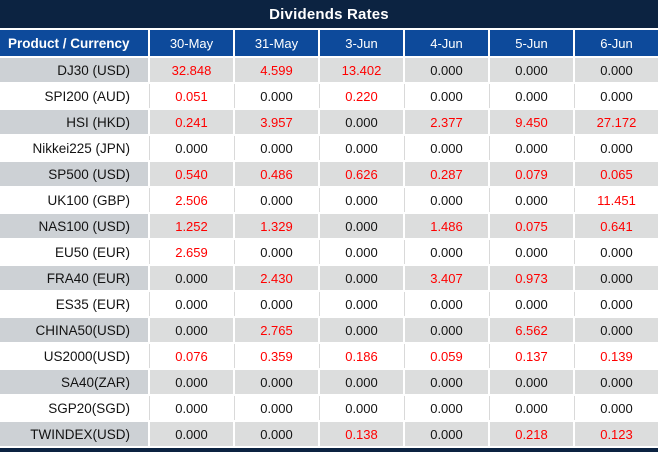 The image size is (658, 452). I want to click on column-header-date: 30-May, so click(191, 43).